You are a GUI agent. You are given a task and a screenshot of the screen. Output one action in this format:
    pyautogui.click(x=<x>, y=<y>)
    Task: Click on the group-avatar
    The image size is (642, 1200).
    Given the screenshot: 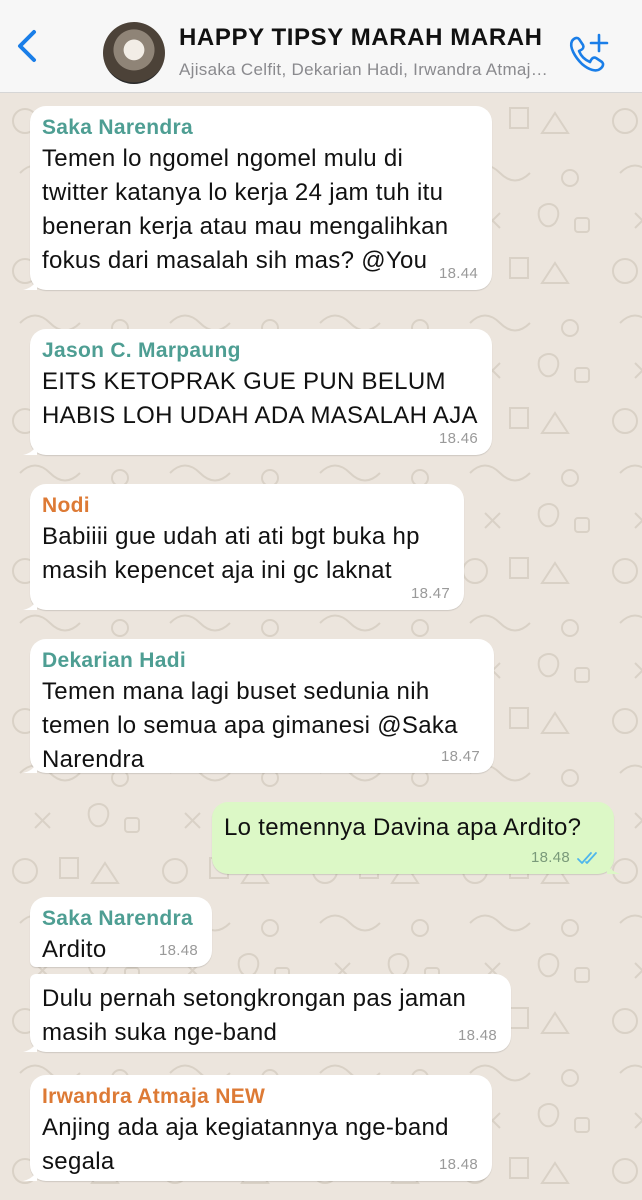 What is the action you would take?
    pyautogui.click(x=134, y=53)
    